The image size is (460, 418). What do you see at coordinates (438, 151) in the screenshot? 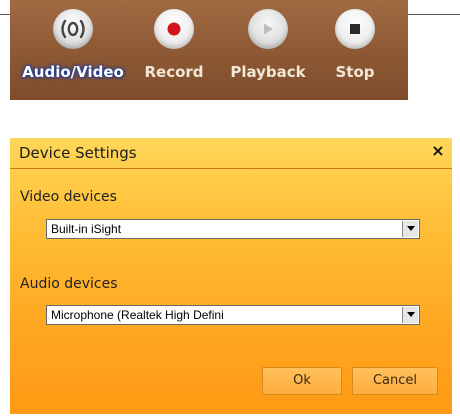
I see `close-icon: ×` at bounding box center [438, 151].